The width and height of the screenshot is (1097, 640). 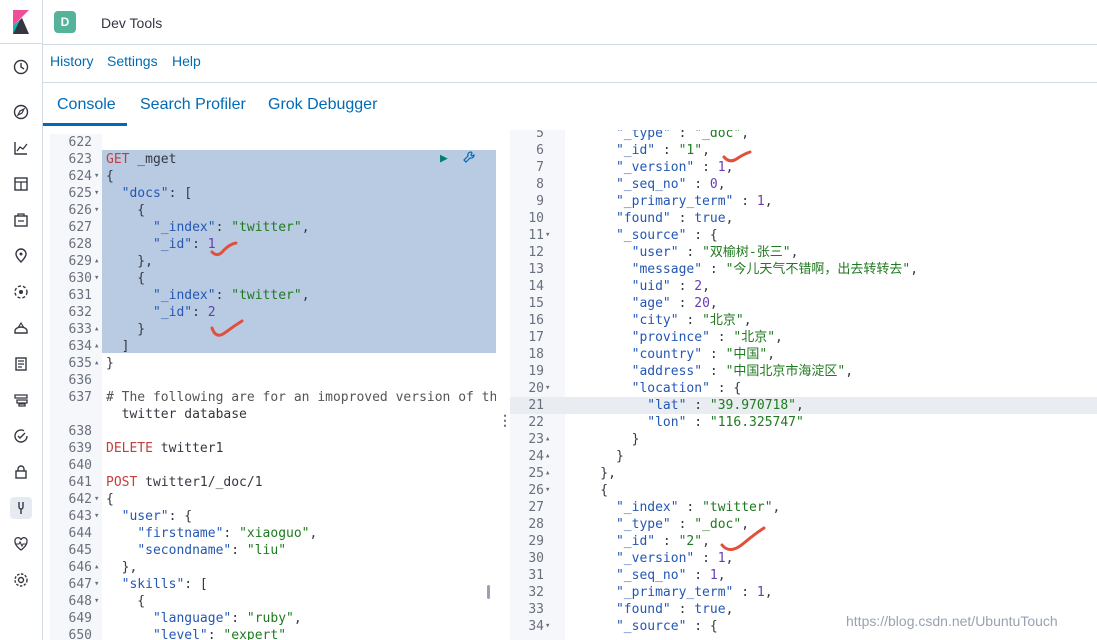 What do you see at coordinates (273, 159) in the screenshot?
I see `editor-line: 623 GET _mget` at bounding box center [273, 159].